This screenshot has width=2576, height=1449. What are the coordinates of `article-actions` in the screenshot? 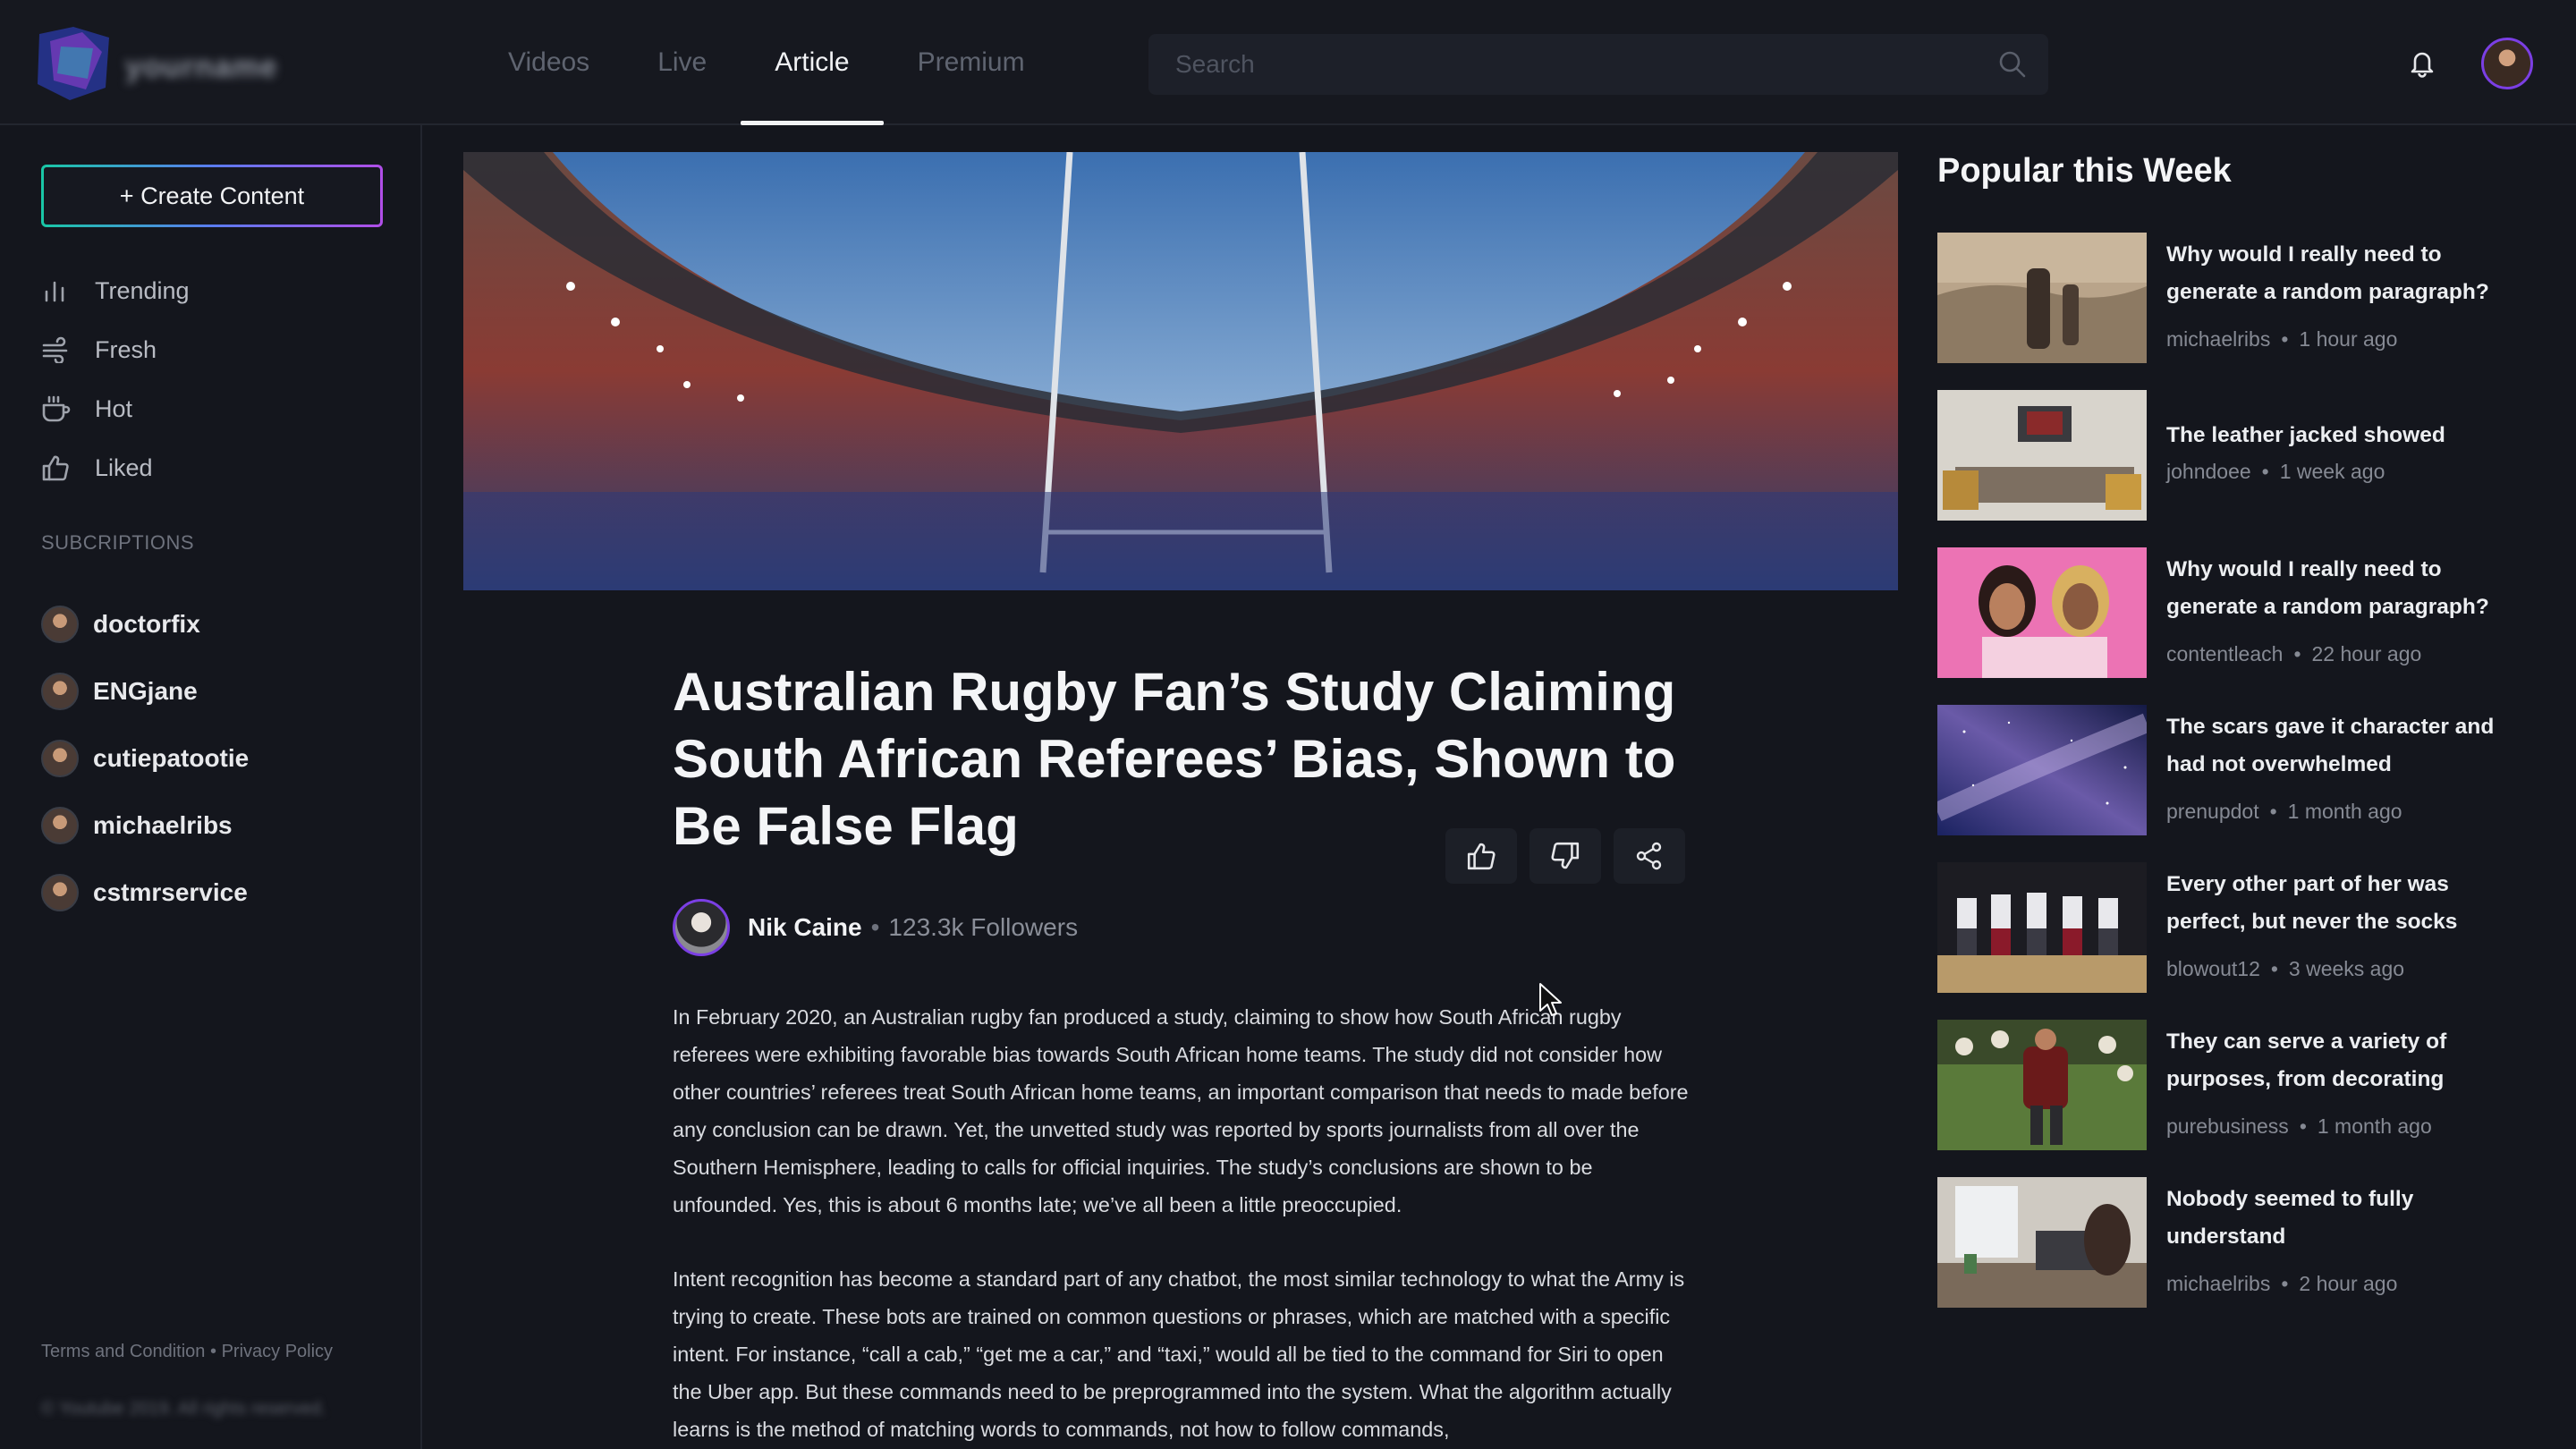 It's located at (1571, 856).